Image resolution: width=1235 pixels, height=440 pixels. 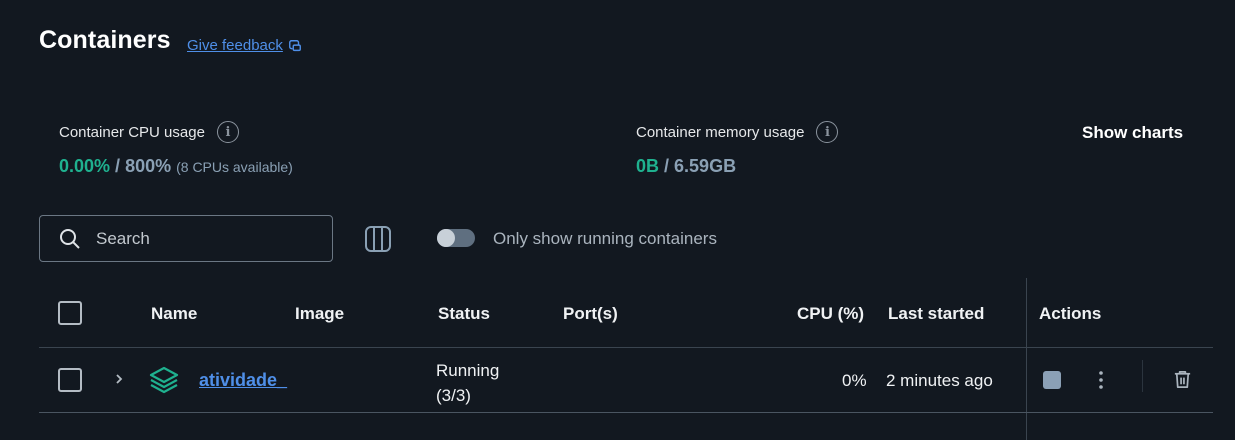 What do you see at coordinates (294, 45) in the screenshot?
I see `external-feedback-icon` at bounding box center [294, 45].